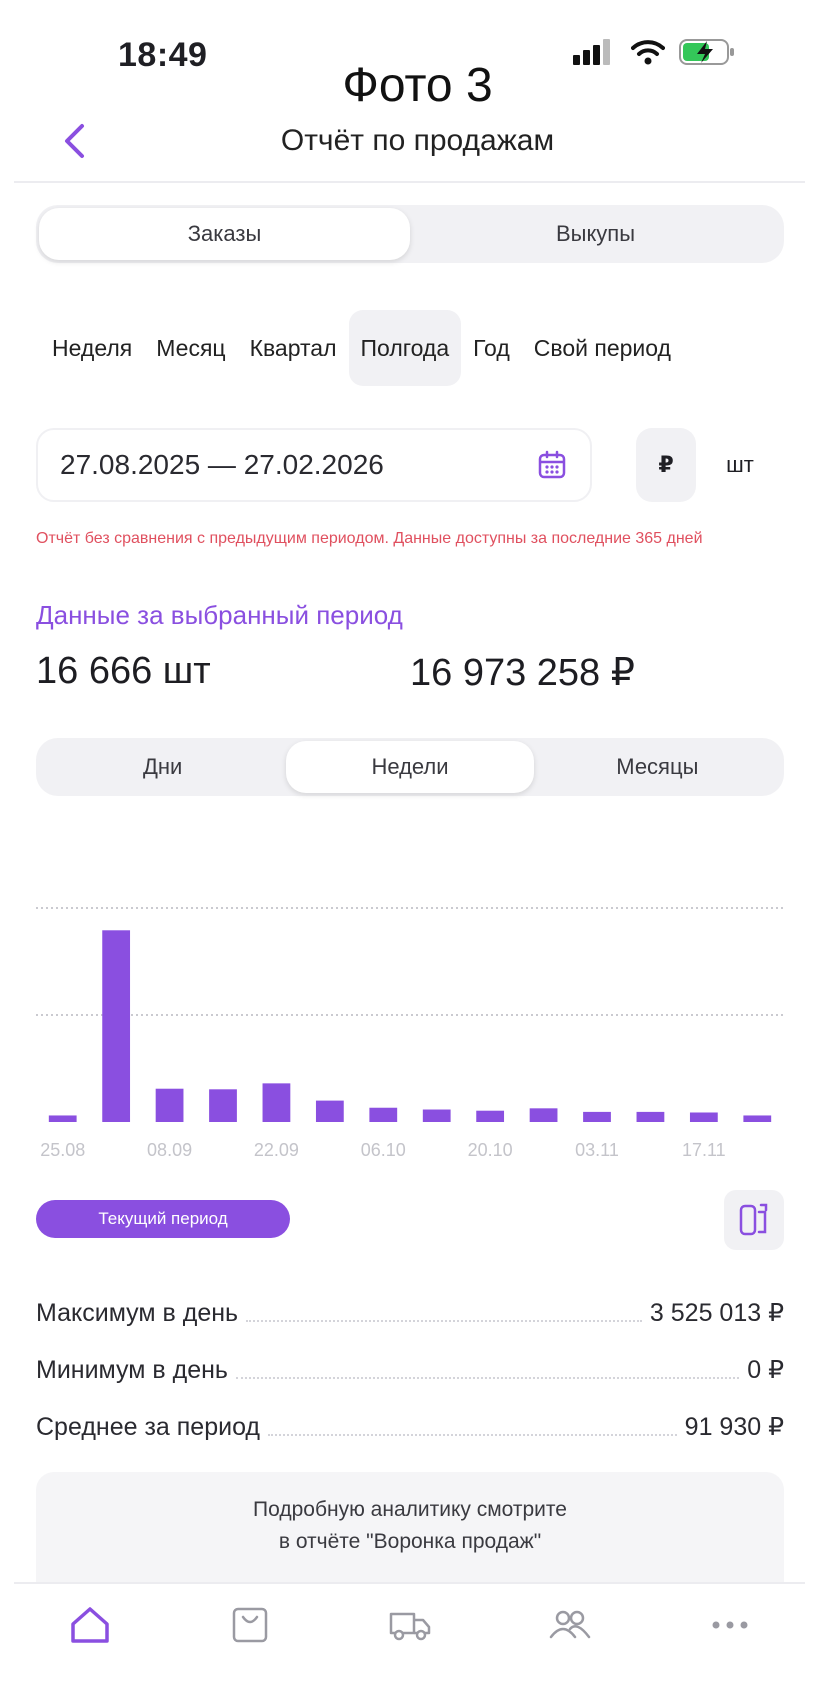 Image resolution: width=835 pixels, height=1683 pixels. What do you see at coordinates (162, 767) in the screenshot?
I see `tab-days: Дни` at bounding box center [162, 767].